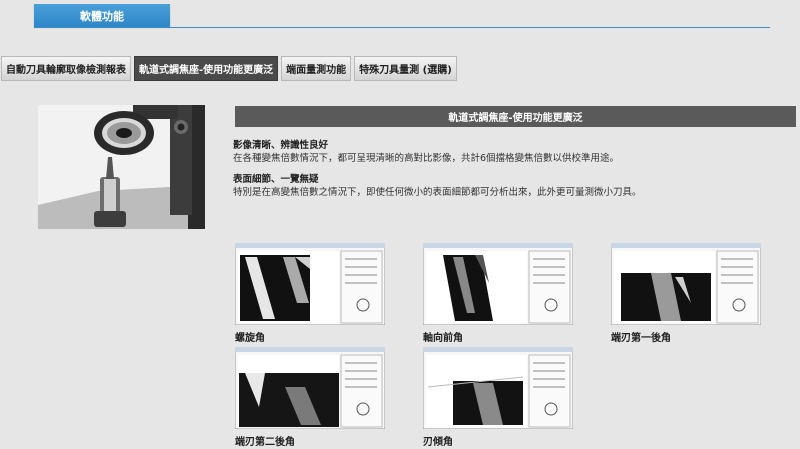 The height and width of the screenshot is (449, 800). Describe the element at coordinates (641, 338) in the screenshot. I see `thumbnail-caption: 端刃第一後角` at that location.